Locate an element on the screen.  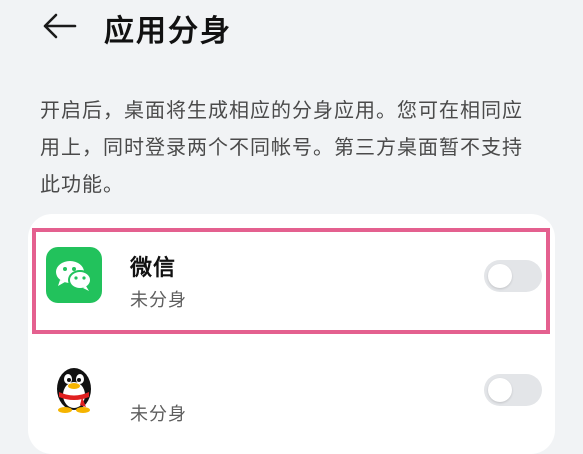
wechat-icon is located at coordinates (74, 275).